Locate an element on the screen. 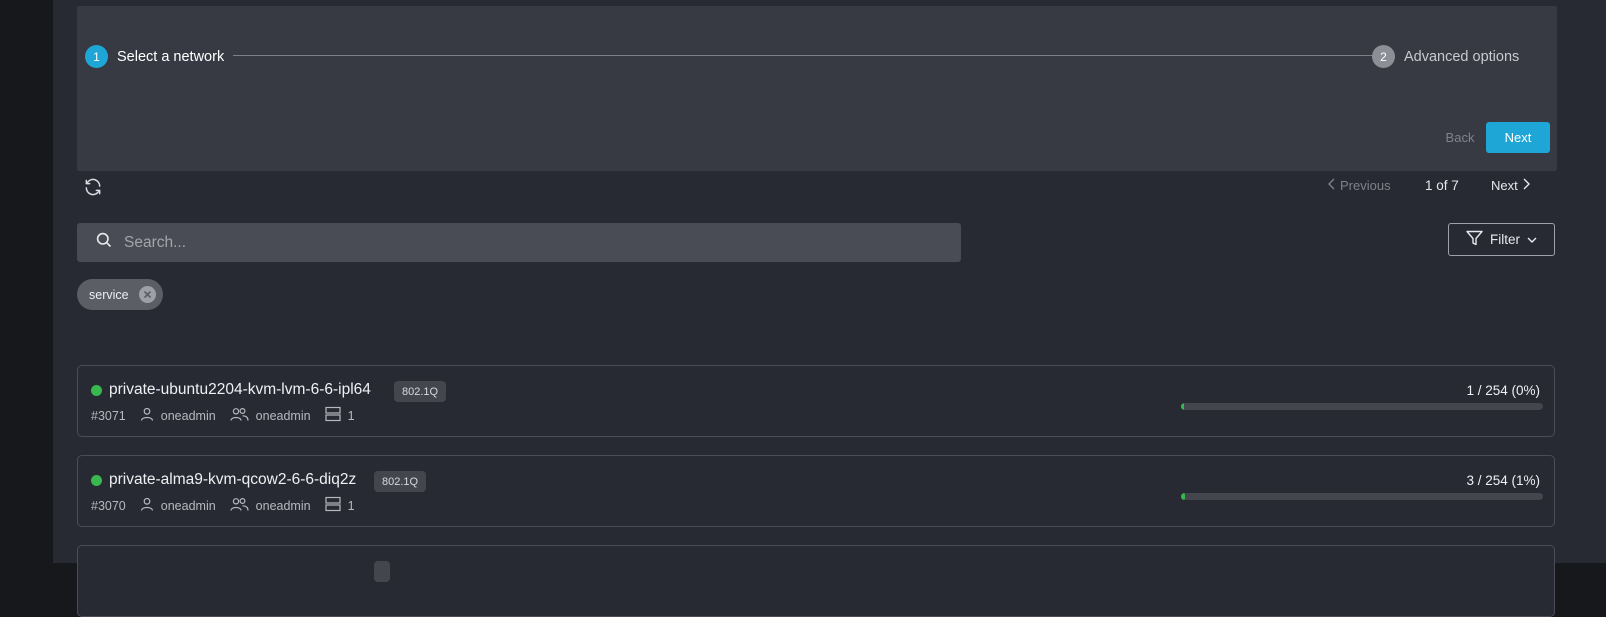  next-page-button: Next is located at coordinates (1511, 185).